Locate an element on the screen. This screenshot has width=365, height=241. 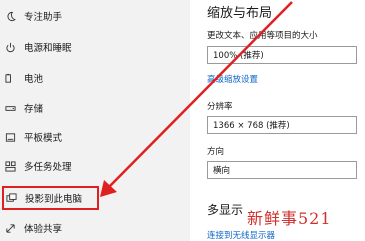
orientation-label: 方向 is located at coordinates (216, 152).